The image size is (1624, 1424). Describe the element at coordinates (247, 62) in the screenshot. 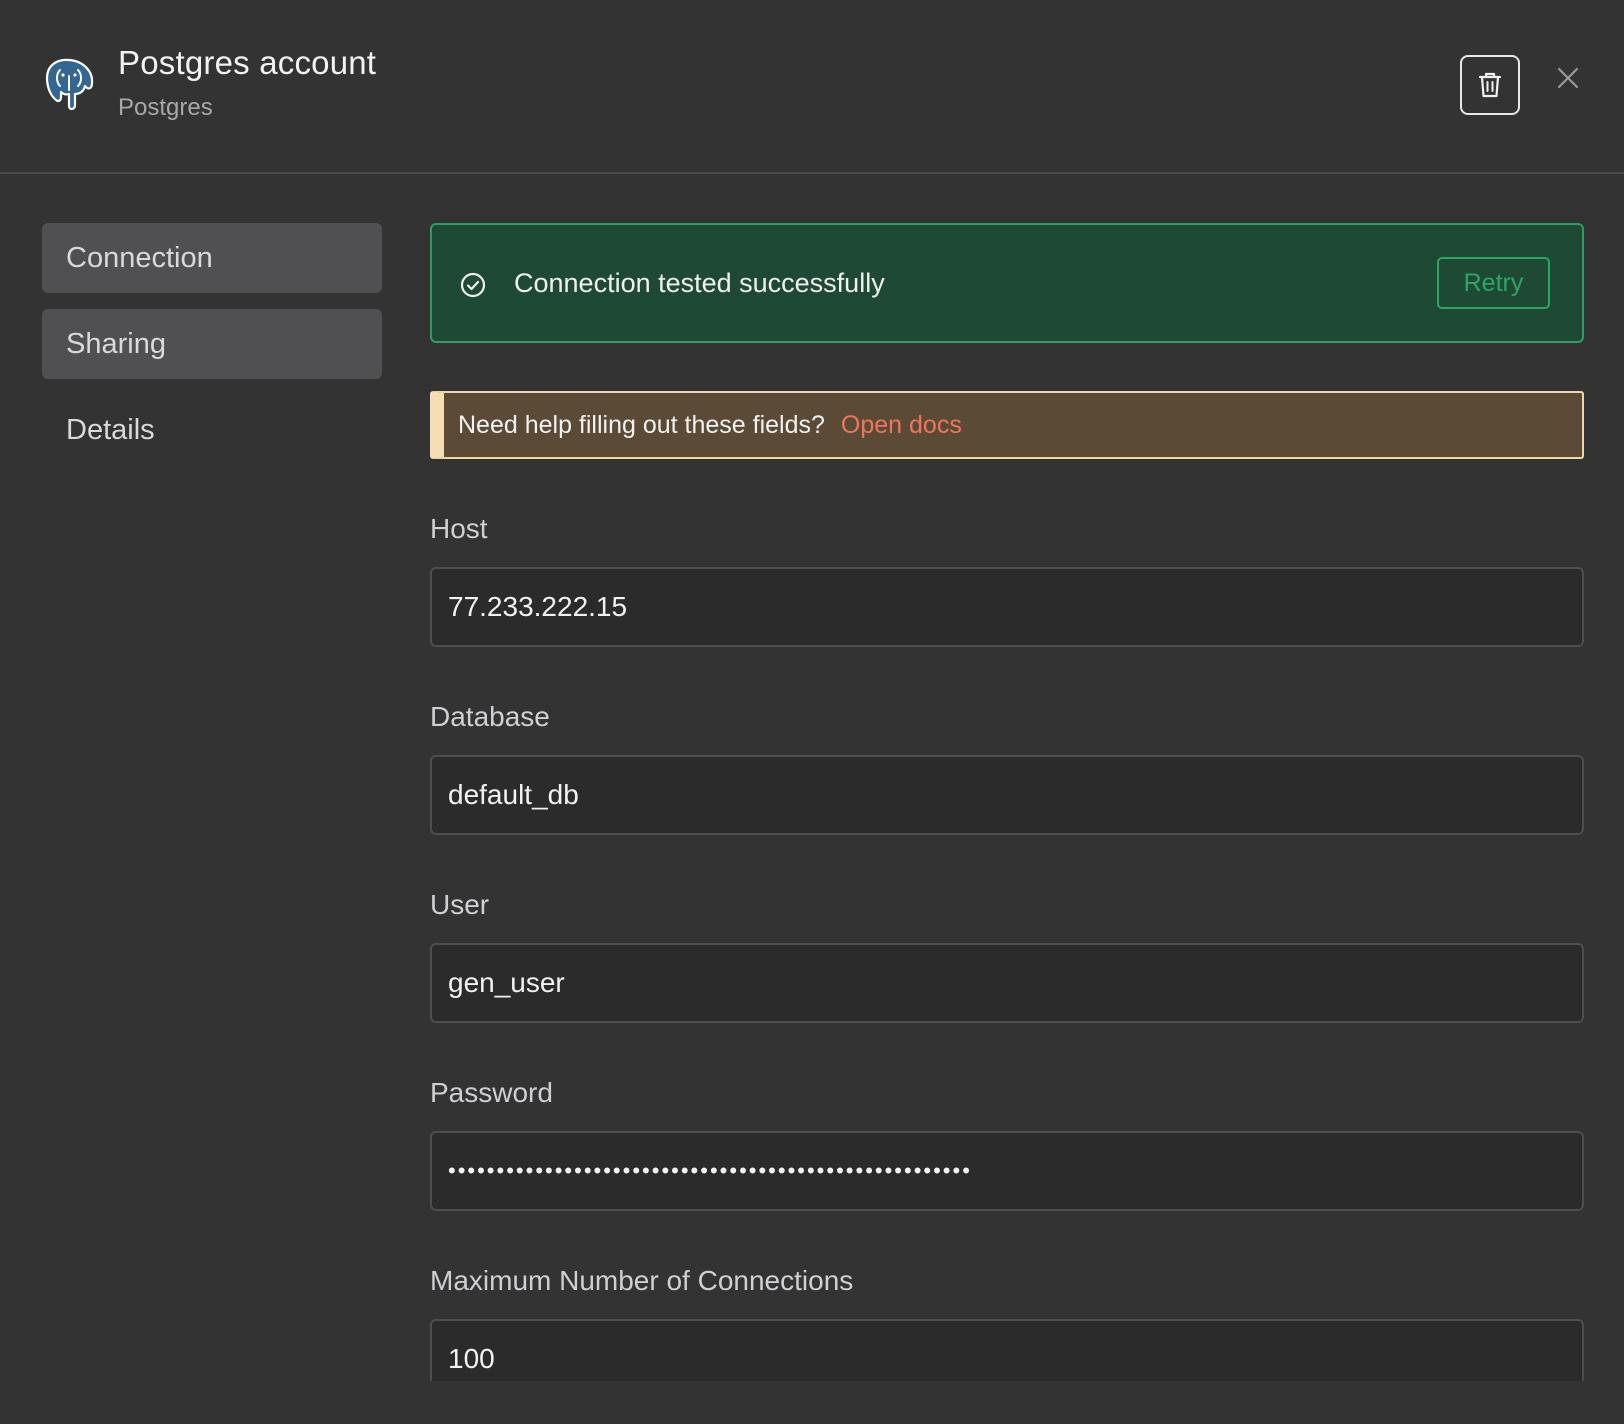

I see `modal-title: Postgres account` at that location.